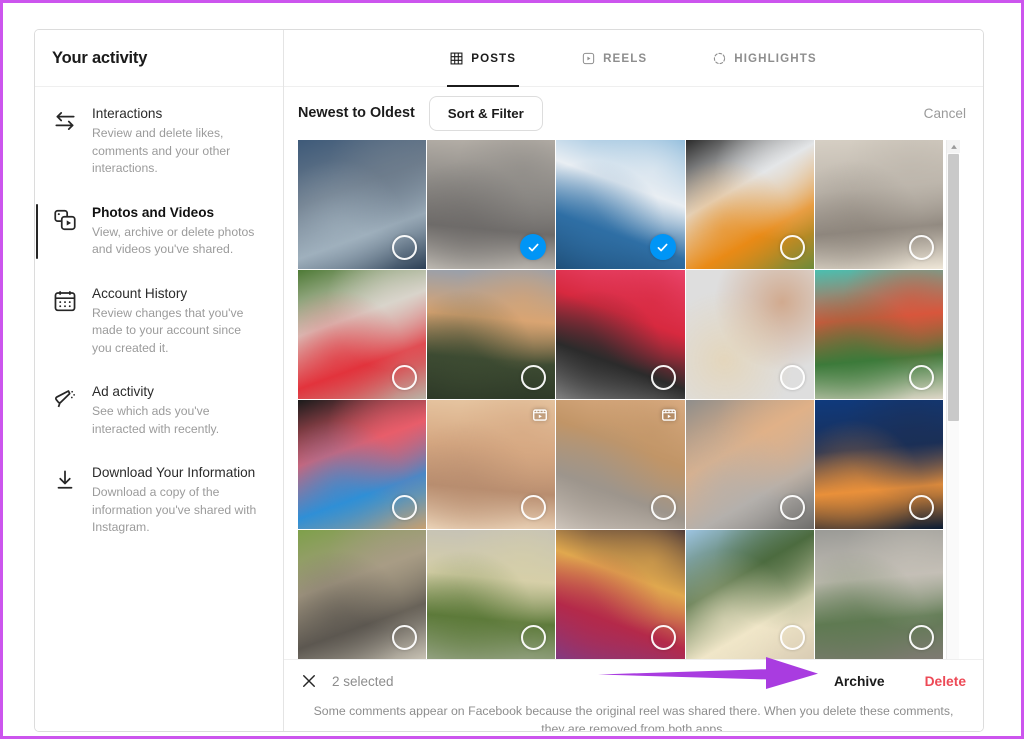  I want to click on download-arrow-icon, so click(72, 500).